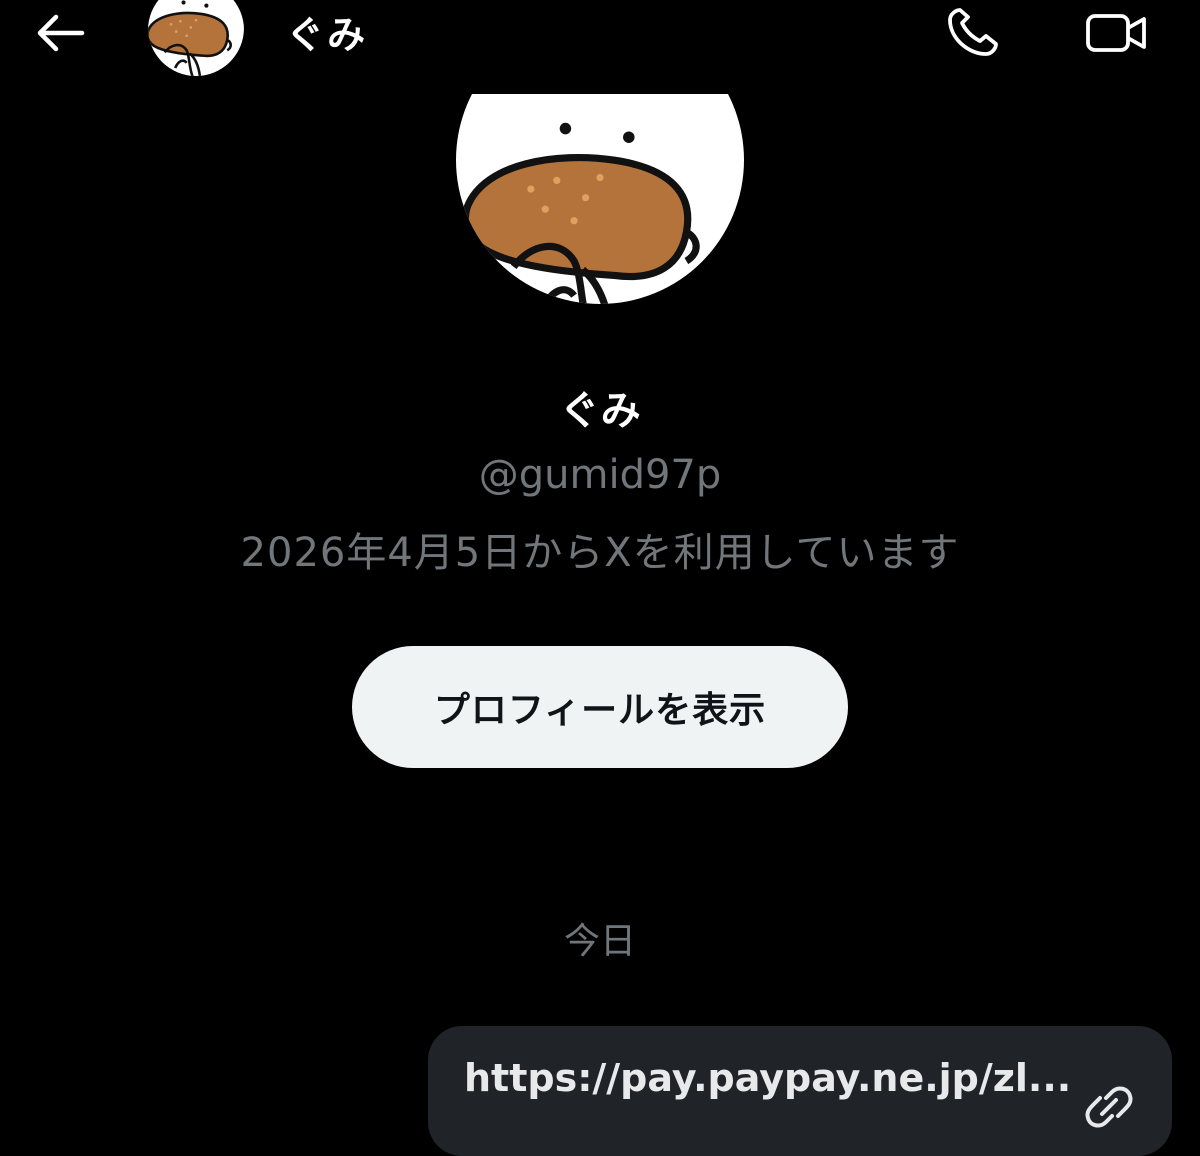 The height and width of the screenshot is (1156, 1200). I want to click on phone-icon, so click(973, 32).